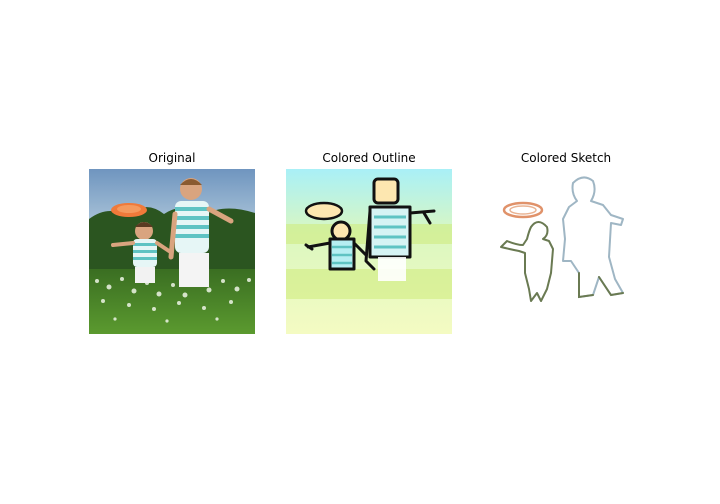 This screenshot has height=504, width=720. Describe the element at coordinates (566, 158) in the screenshot. I see `panel-title-colored-sketch: Colored Sketch` at that location.